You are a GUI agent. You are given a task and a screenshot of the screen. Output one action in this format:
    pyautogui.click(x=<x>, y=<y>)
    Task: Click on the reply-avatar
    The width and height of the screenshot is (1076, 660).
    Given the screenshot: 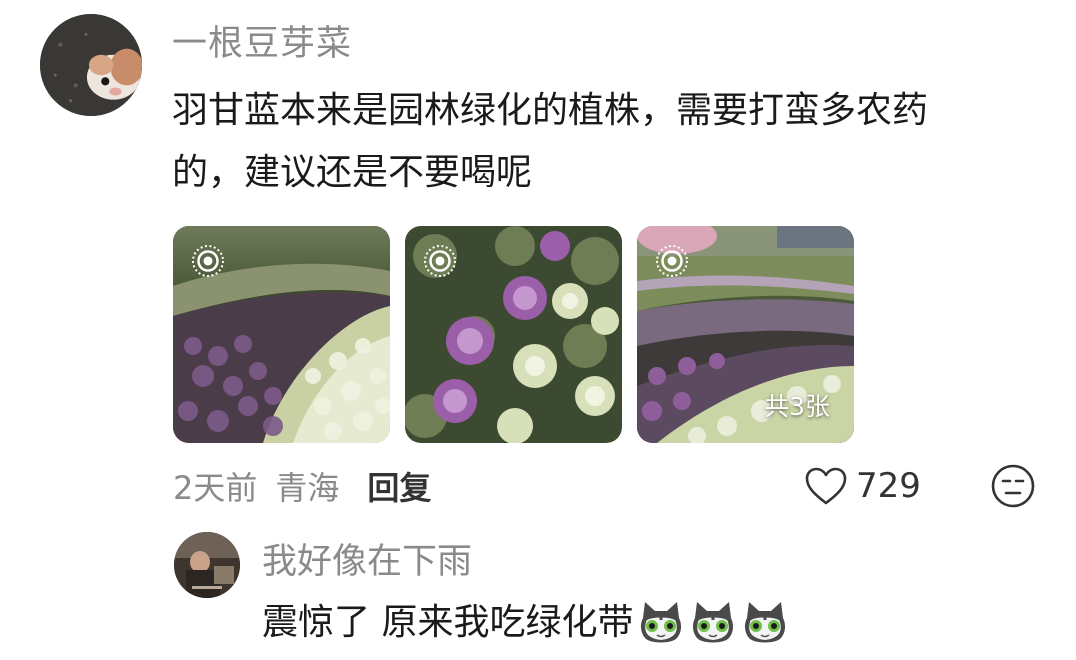 What is the action you would take?
    pyautogui.click(x=207, y=565)
    